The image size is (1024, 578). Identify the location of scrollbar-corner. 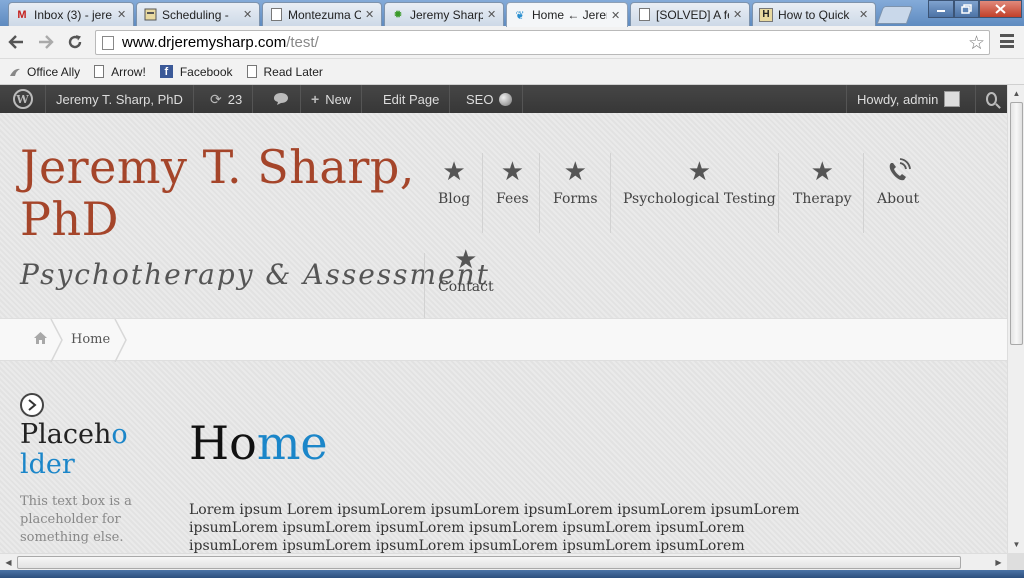
(1015, 561).